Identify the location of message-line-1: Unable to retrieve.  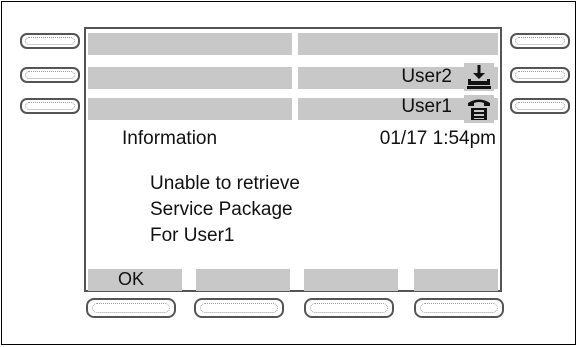
(225, 183).